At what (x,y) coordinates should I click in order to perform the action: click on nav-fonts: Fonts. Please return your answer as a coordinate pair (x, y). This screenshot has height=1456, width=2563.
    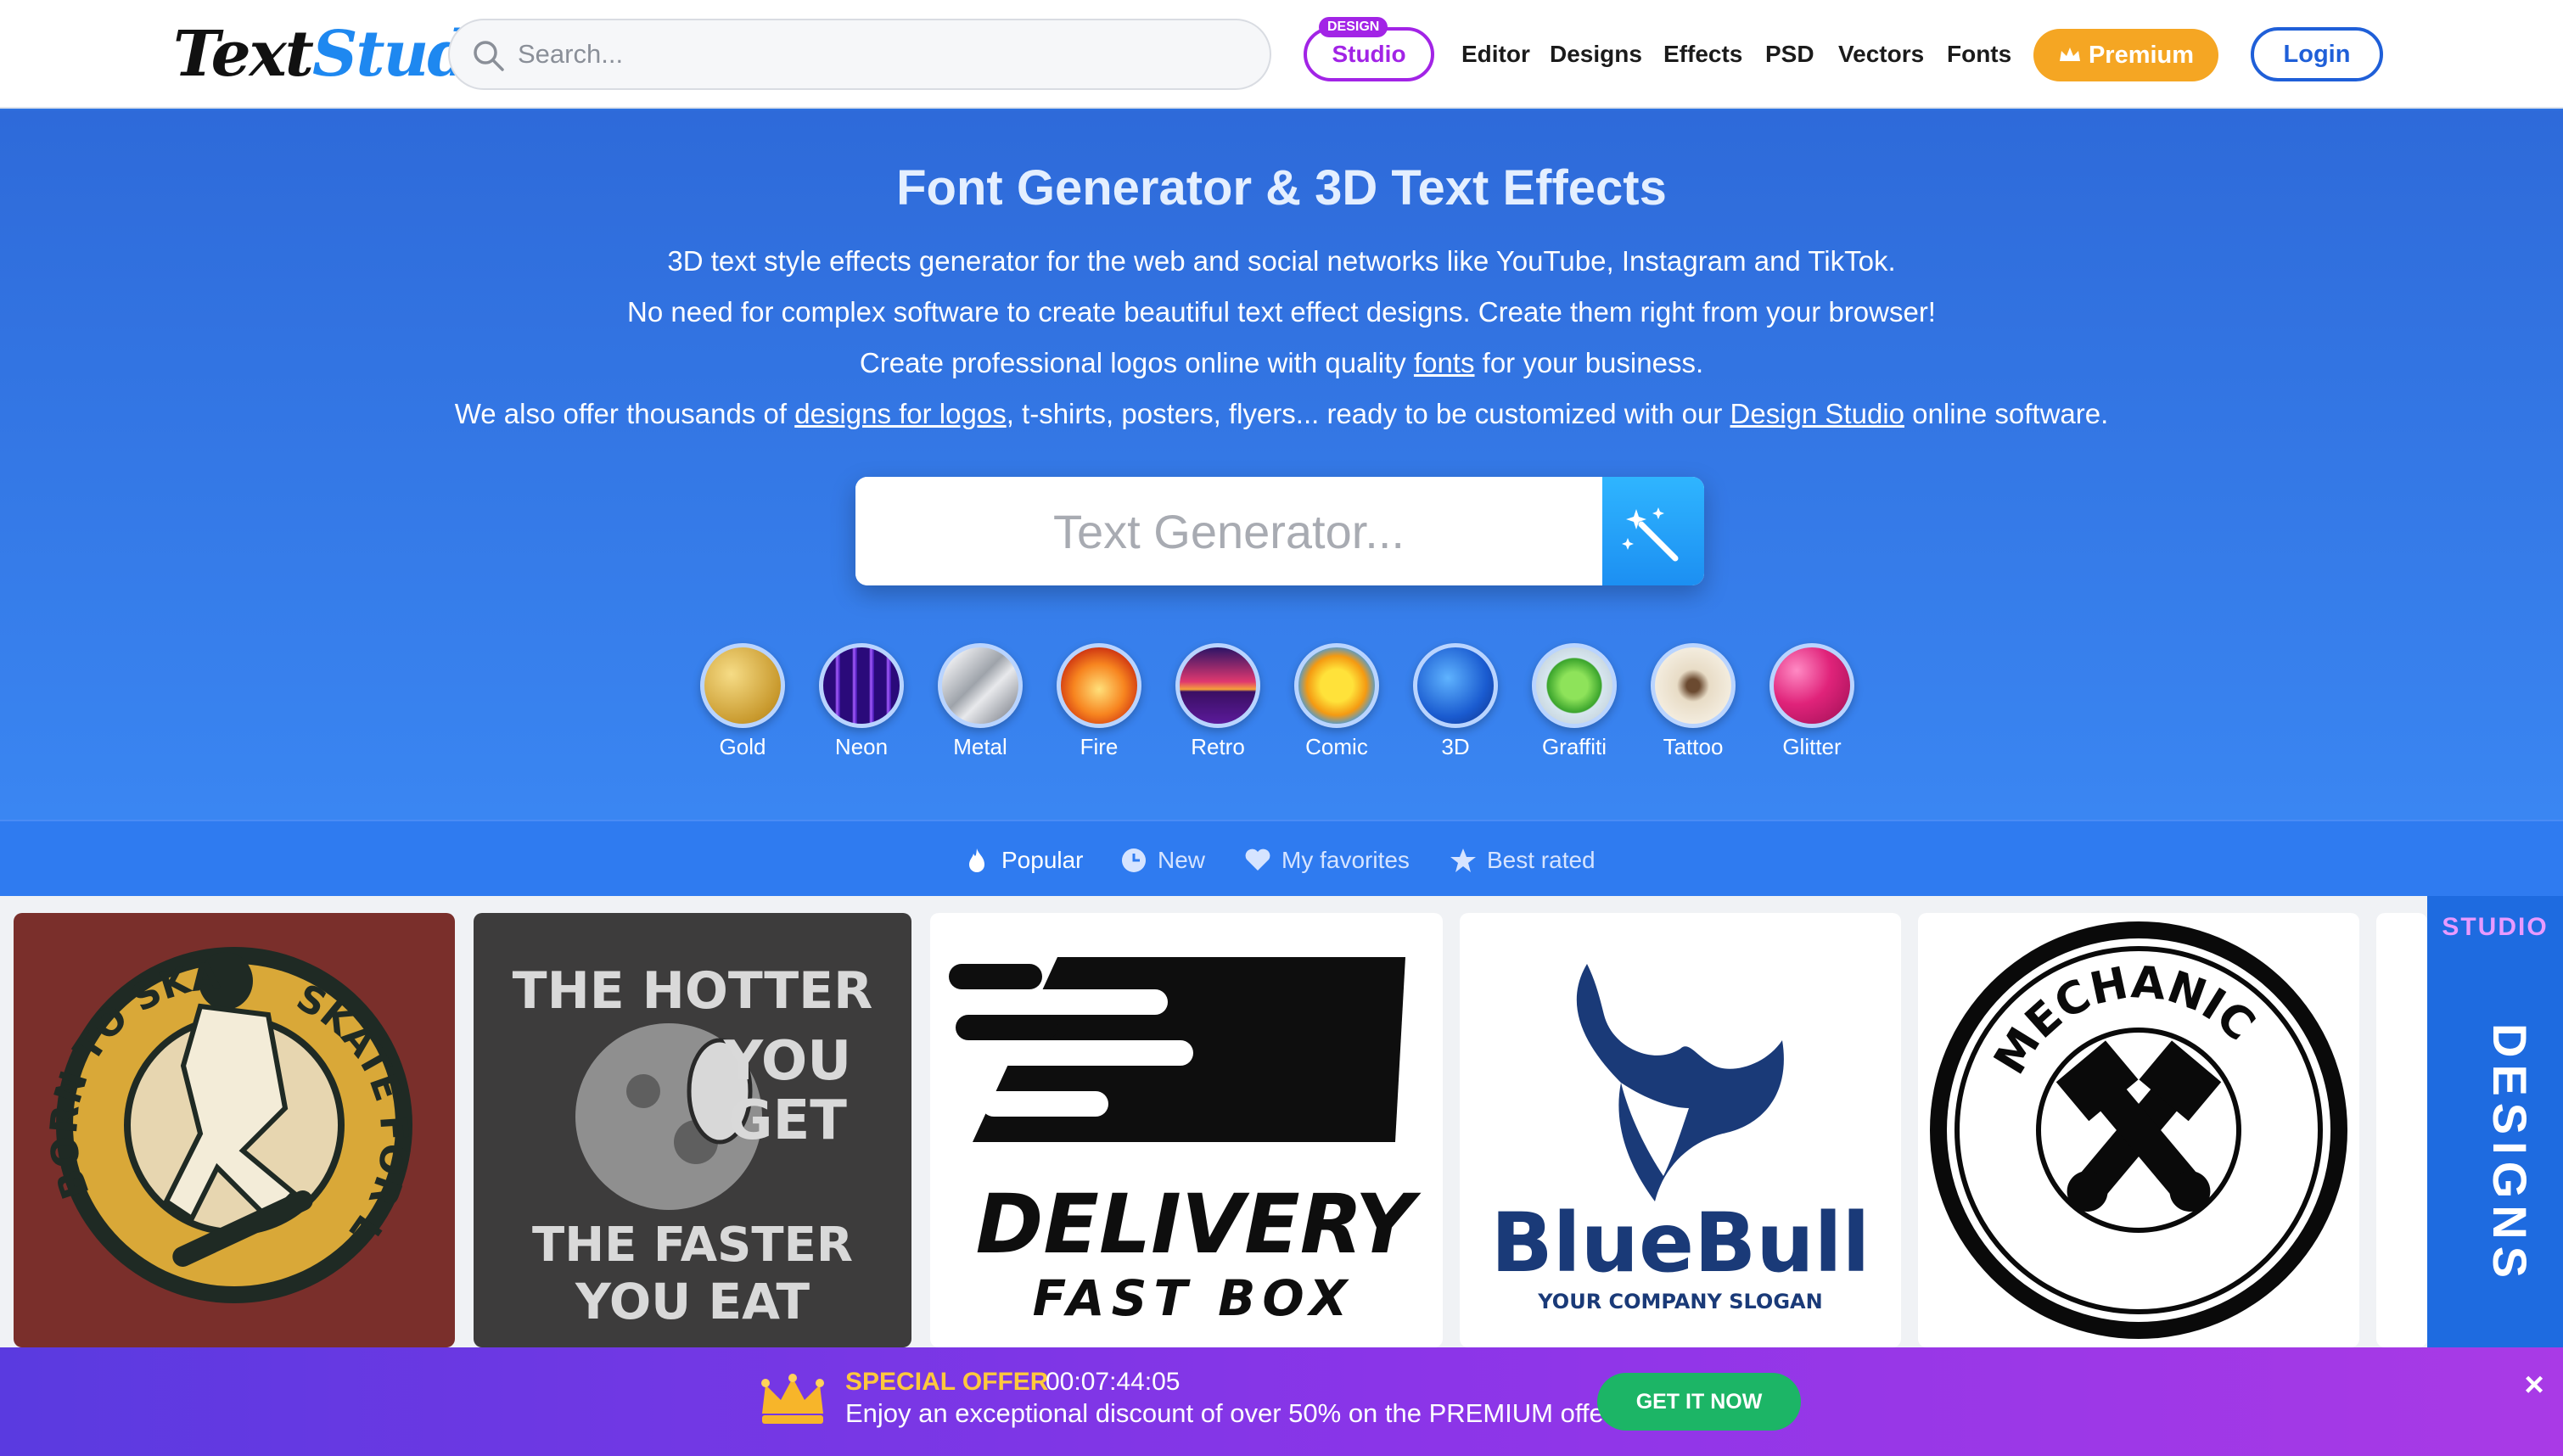
    Looking at the image, I should click on (1979, 54).